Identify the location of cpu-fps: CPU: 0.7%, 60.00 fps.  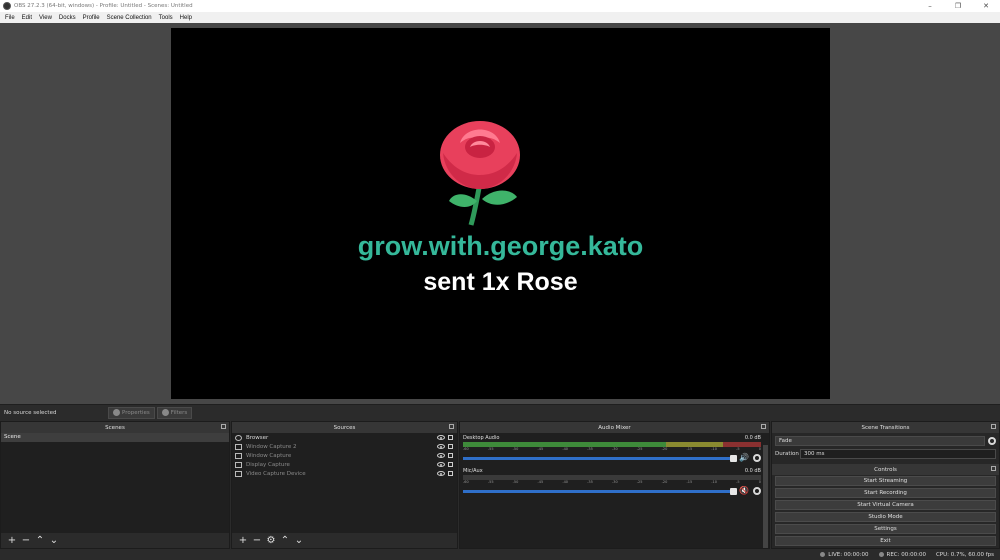
(964, 554).